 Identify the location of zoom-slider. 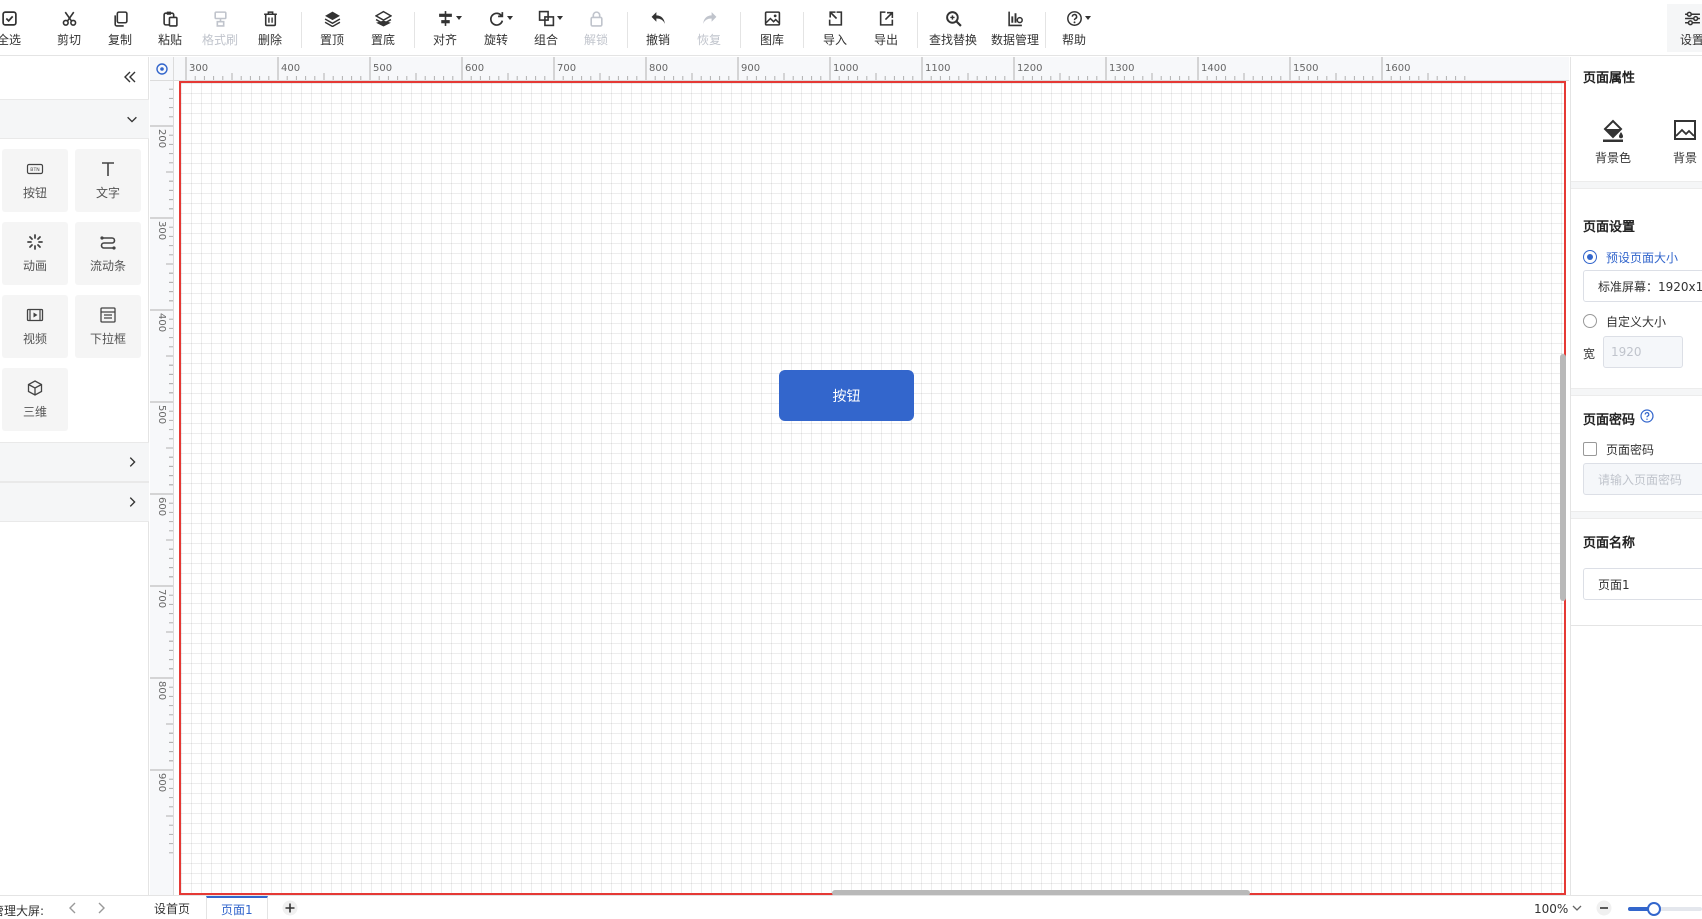
(1665, 909).